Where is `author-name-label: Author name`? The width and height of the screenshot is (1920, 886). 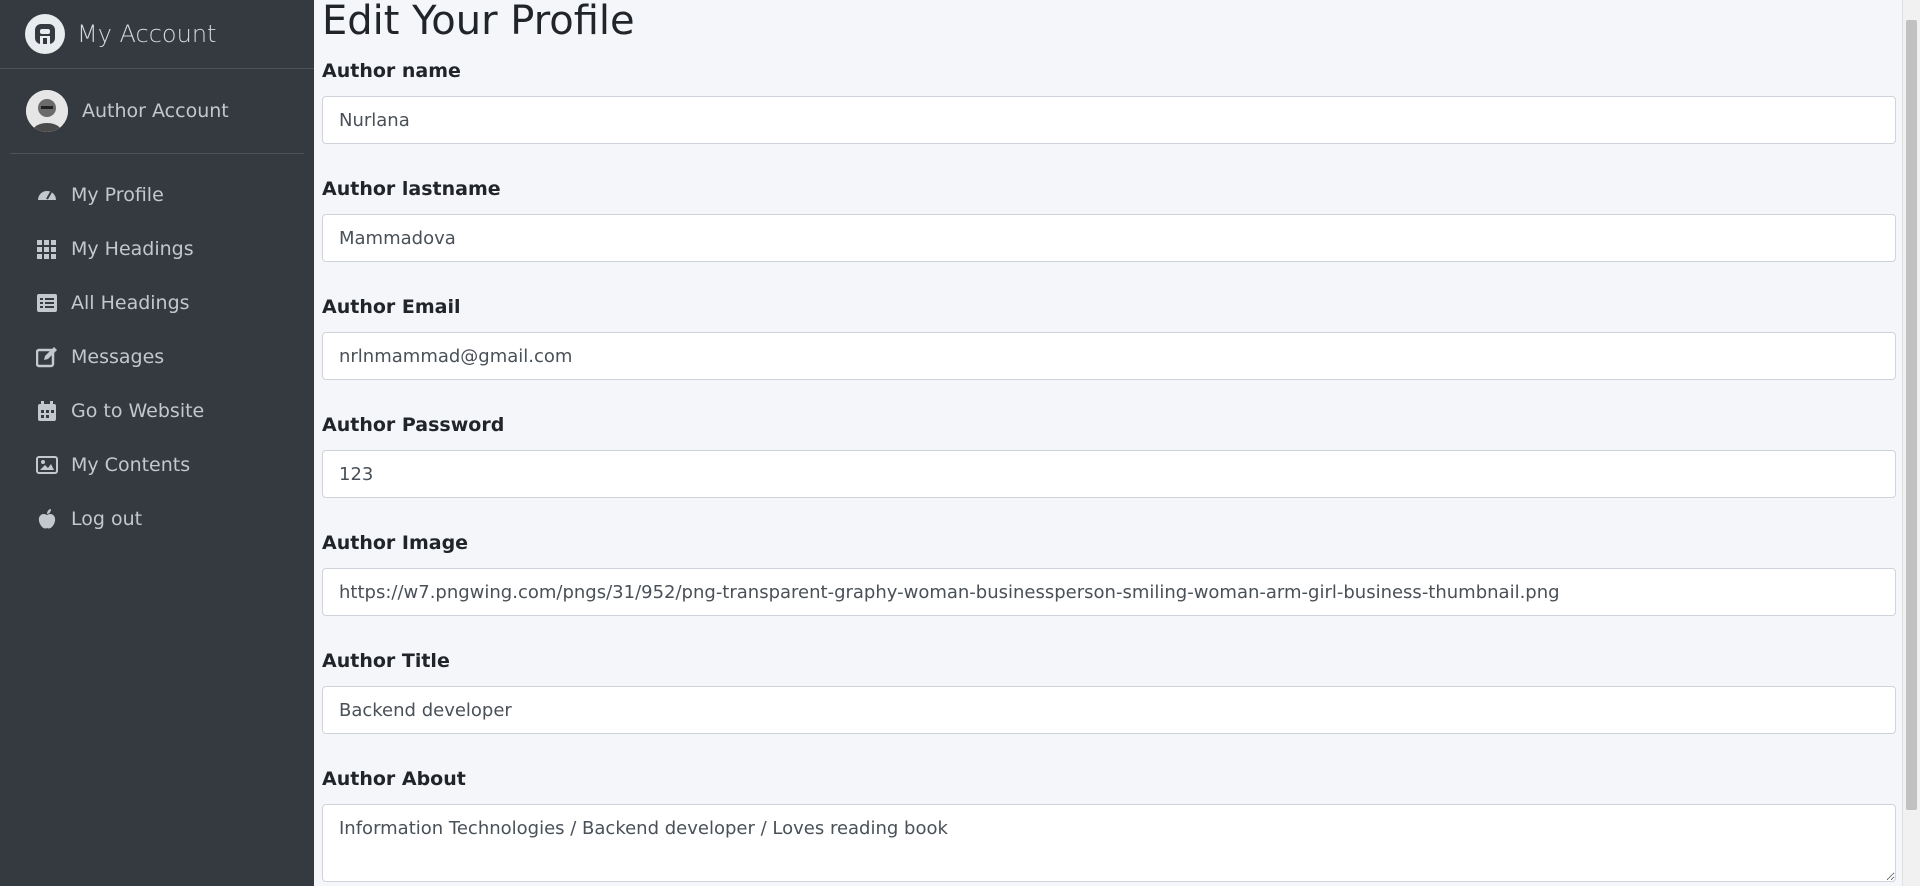
author-name-label: Author name is located at coordinates (391, 71).